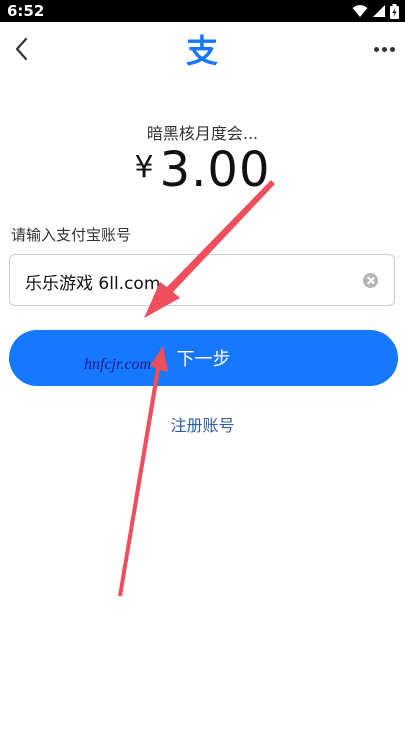 Image resolution: width=405 pixels, height=729 pixels. Describe the element at coordinates (394, 11) in the screenshot. I see `battery-icon` at that location.